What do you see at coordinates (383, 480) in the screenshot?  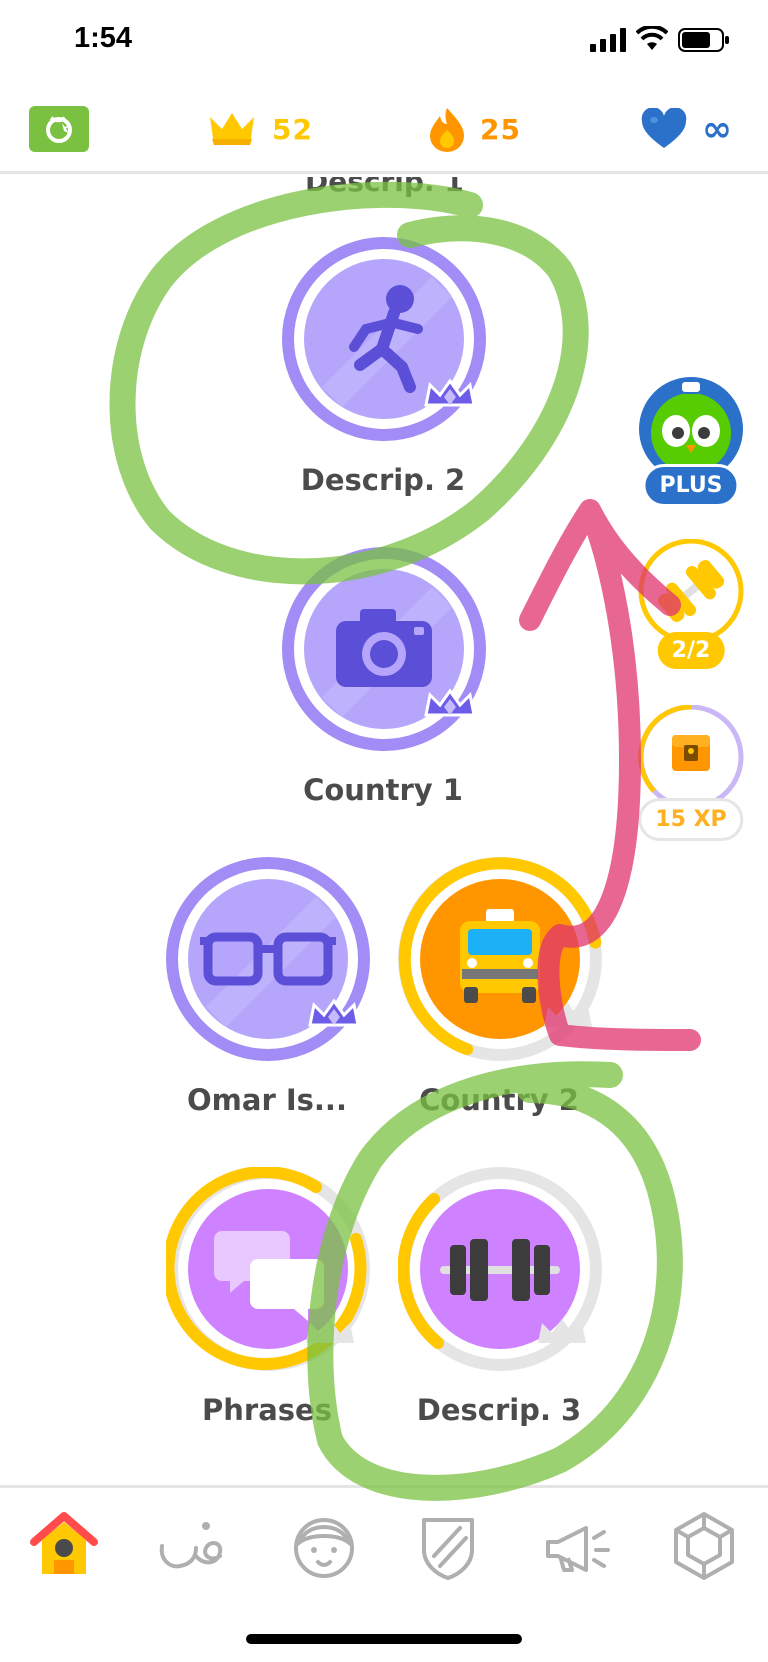 I see `skill-label: Descrip. 2` at bounding box center [383, 480].